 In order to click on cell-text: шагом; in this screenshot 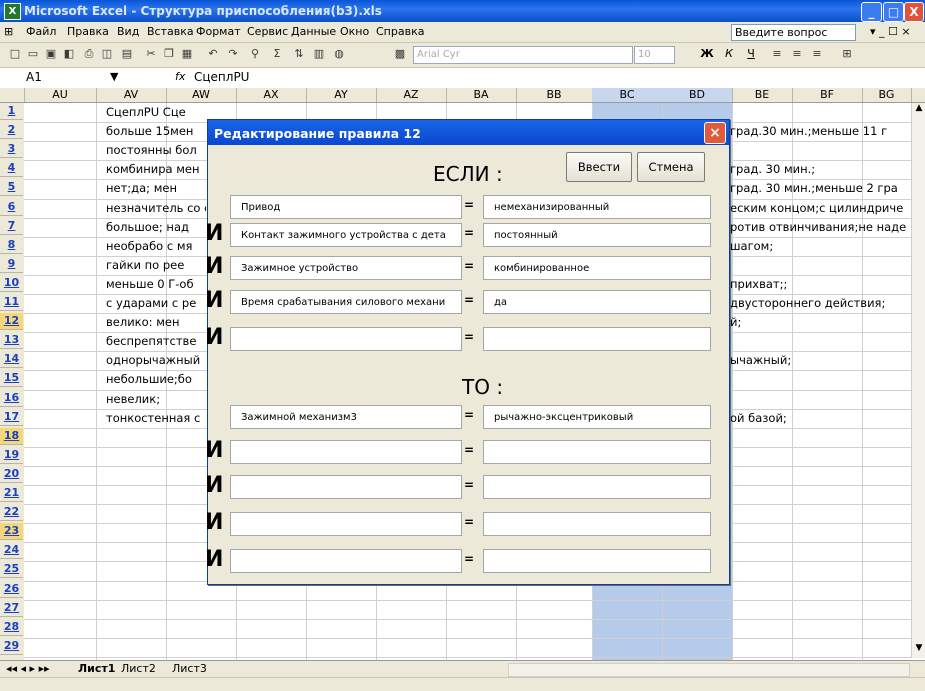, I will do `click(827, 246)`.